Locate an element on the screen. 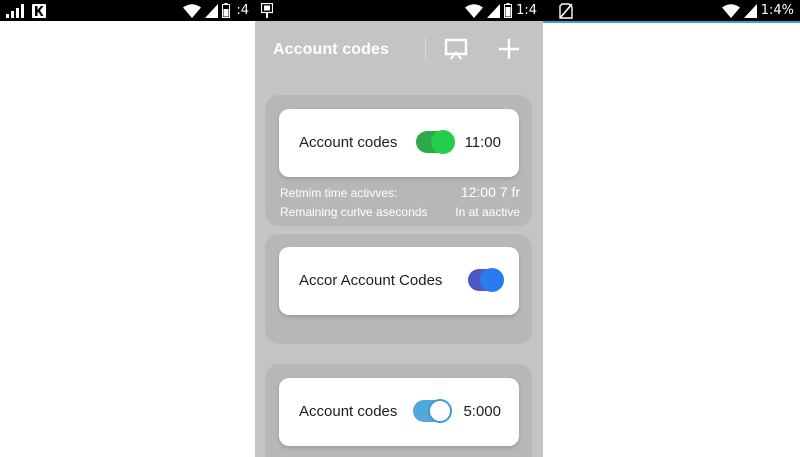  card-time: 5:000 is located at coordinates (482, 411).